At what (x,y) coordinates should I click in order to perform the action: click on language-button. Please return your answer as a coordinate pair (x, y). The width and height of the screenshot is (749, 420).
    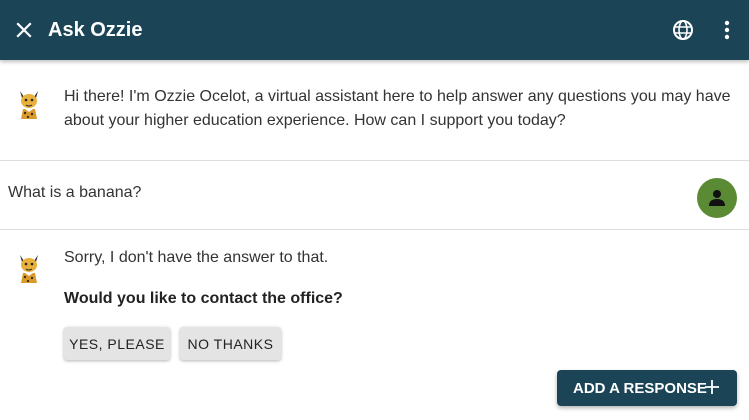
    Looking at the image, I should click on (683, 30).